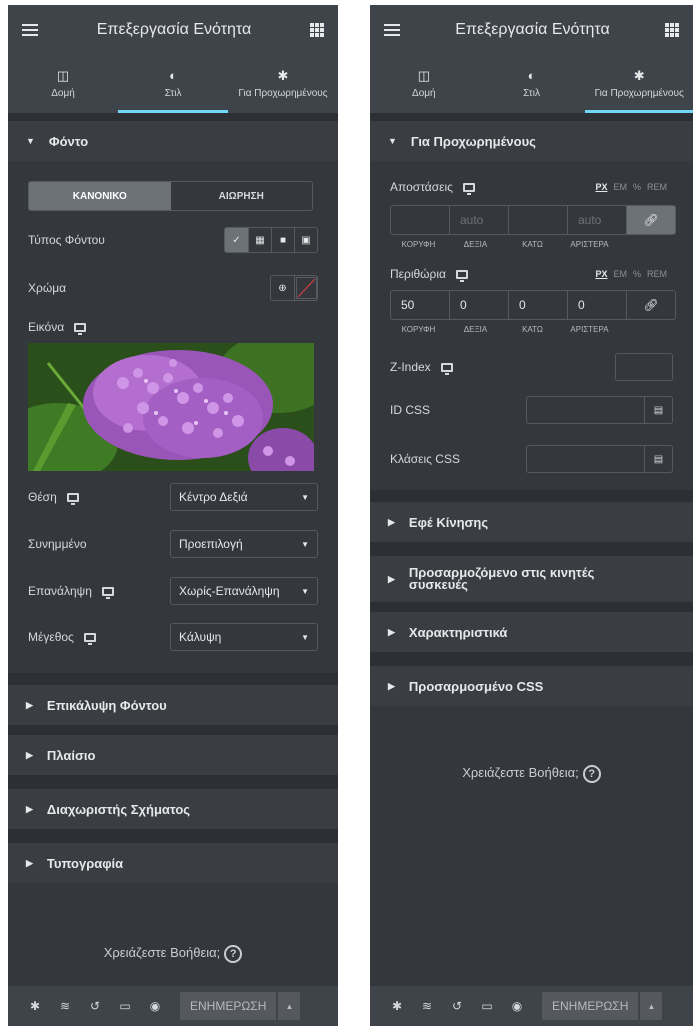 The image size is (693, 1026). I want to click on margin-right-input: auto, so click(478, 220).